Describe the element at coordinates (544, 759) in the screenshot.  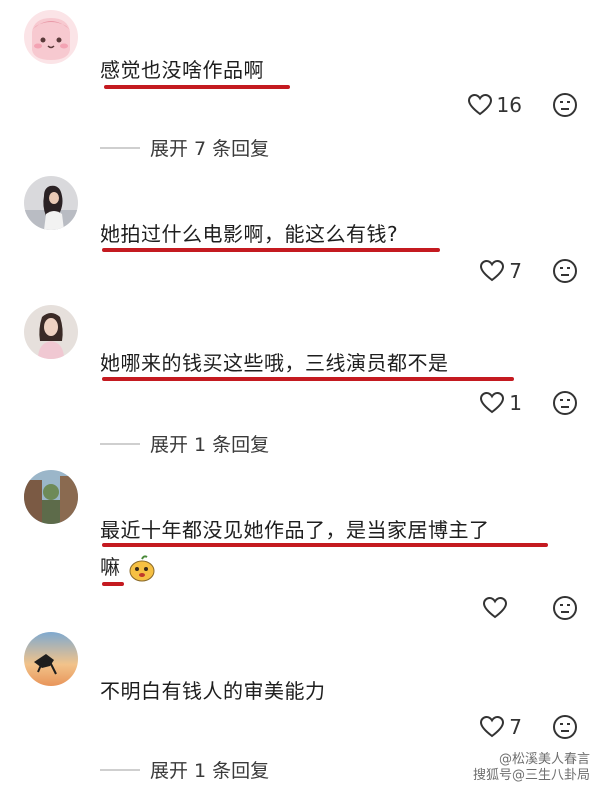
I see `watermark-line1: @松溪美人春言` at that location.